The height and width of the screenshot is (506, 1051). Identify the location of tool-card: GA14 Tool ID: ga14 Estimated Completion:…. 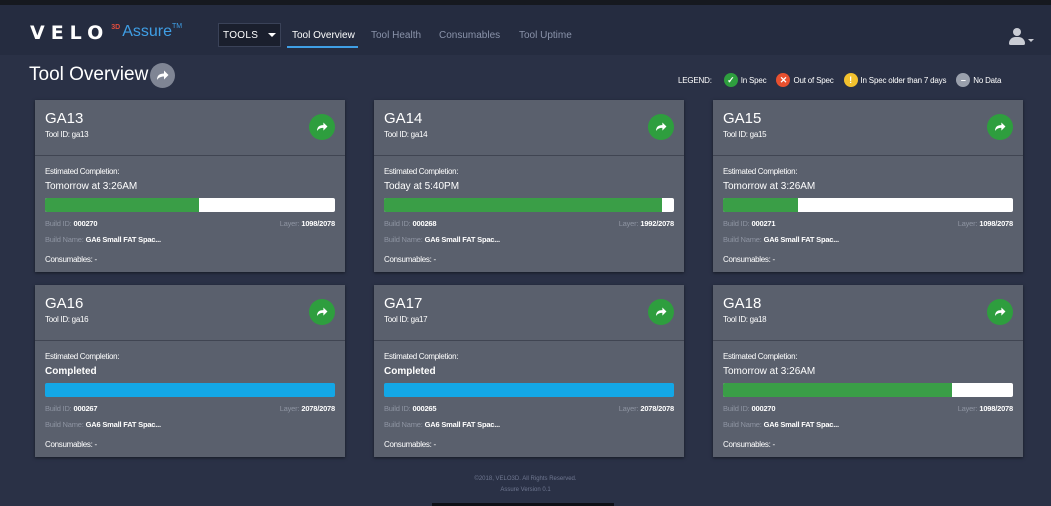
(529, 186).